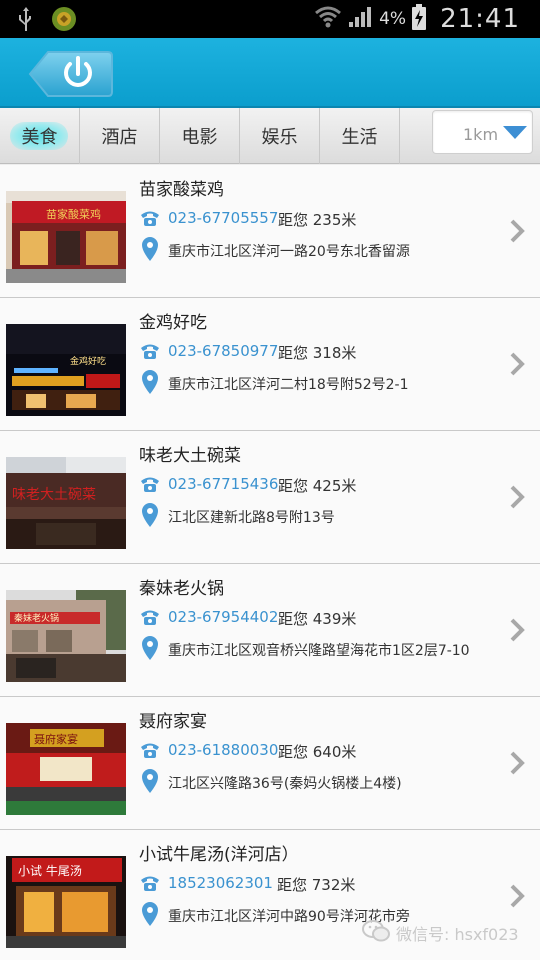 The image size is (540, 960). What do you see at coordinates (50, 870) in the screenshot?
I see `svg-text: 小试 牛尾汤` at bounding box center [50, 870].